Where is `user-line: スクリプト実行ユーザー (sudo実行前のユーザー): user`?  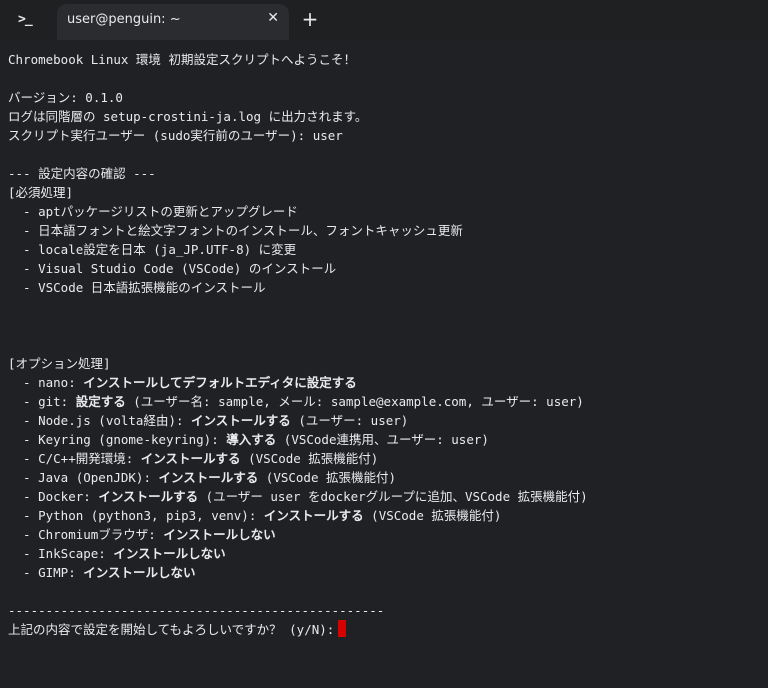 user-line: スクリプト実行ユーザー (sudo実行前のユーザー): user is located at coordinates (175, 135).